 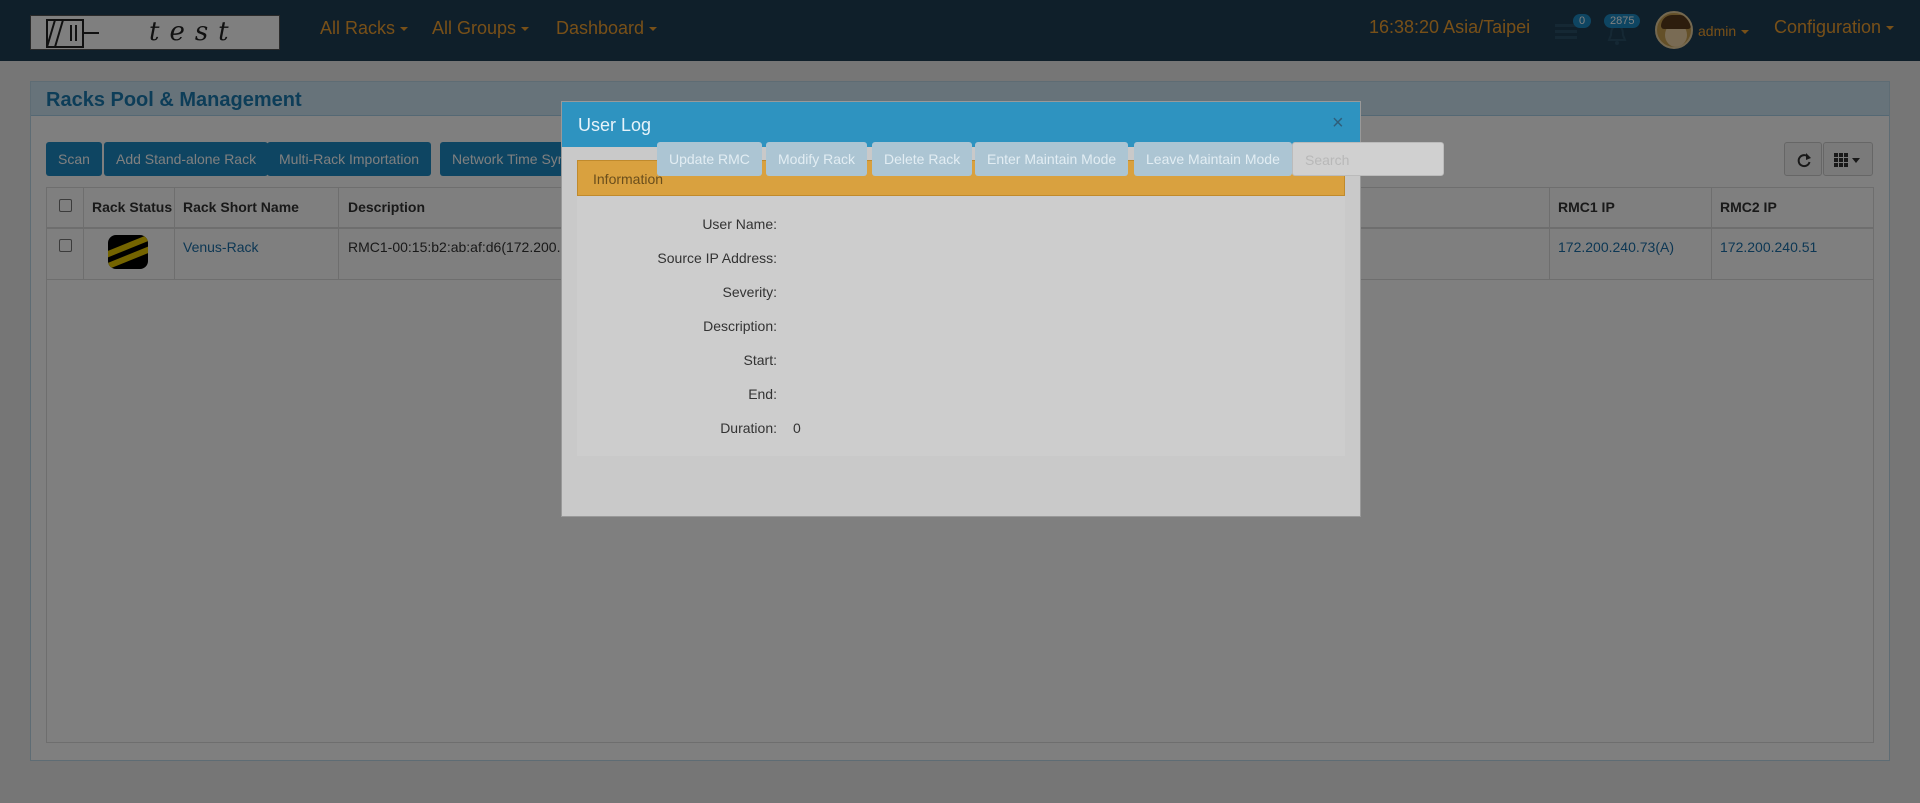 I want to click on duration-value: 0, so click(x=797, y=428).